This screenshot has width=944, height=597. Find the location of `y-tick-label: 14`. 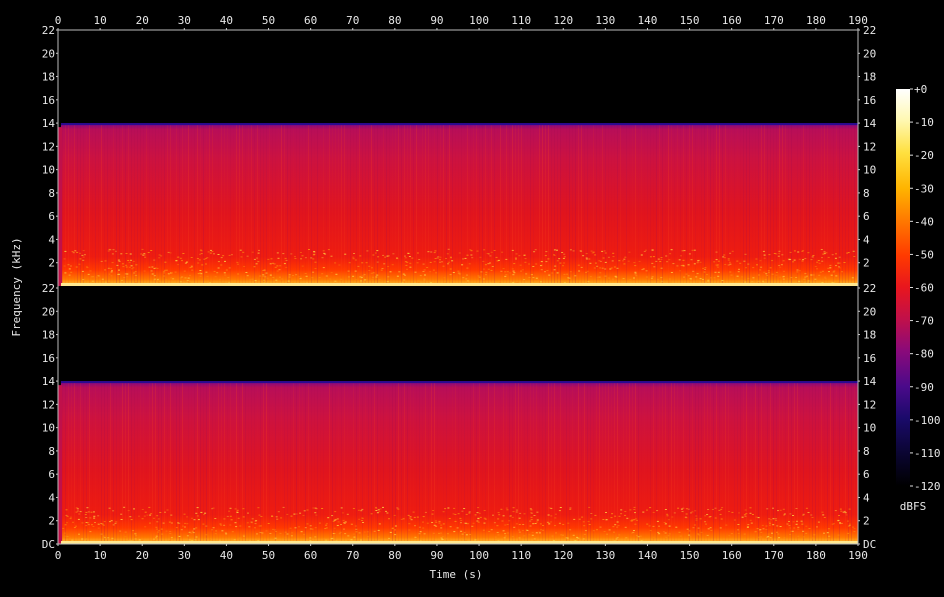

y-tick-label: 14 is located at coordinates (49, 381).